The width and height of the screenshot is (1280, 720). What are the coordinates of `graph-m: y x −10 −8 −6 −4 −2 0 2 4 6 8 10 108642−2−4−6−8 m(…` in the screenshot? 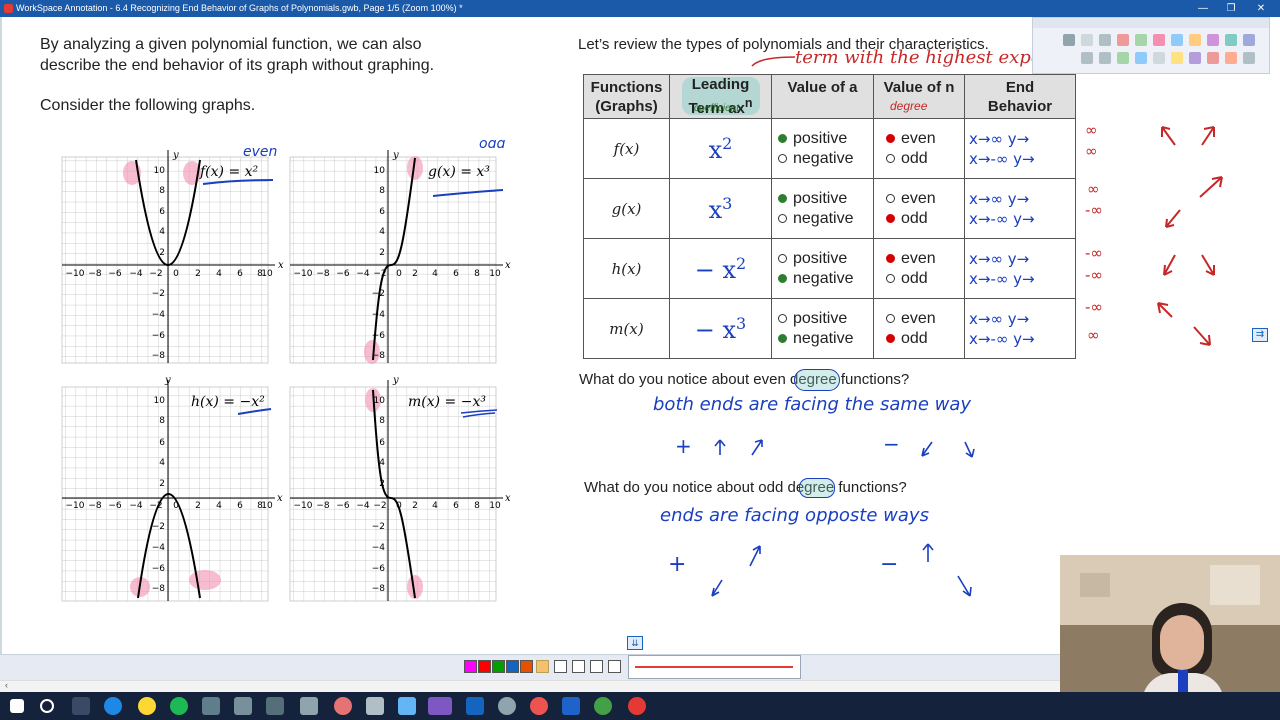 It's located at (400, 488).